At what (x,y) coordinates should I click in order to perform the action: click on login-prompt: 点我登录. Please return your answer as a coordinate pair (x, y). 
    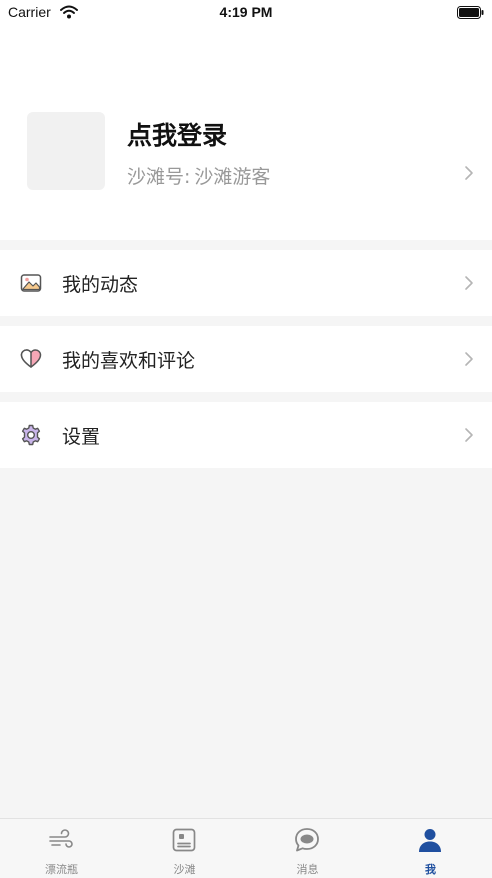
    Looking at the image, I should click on (177, 134).